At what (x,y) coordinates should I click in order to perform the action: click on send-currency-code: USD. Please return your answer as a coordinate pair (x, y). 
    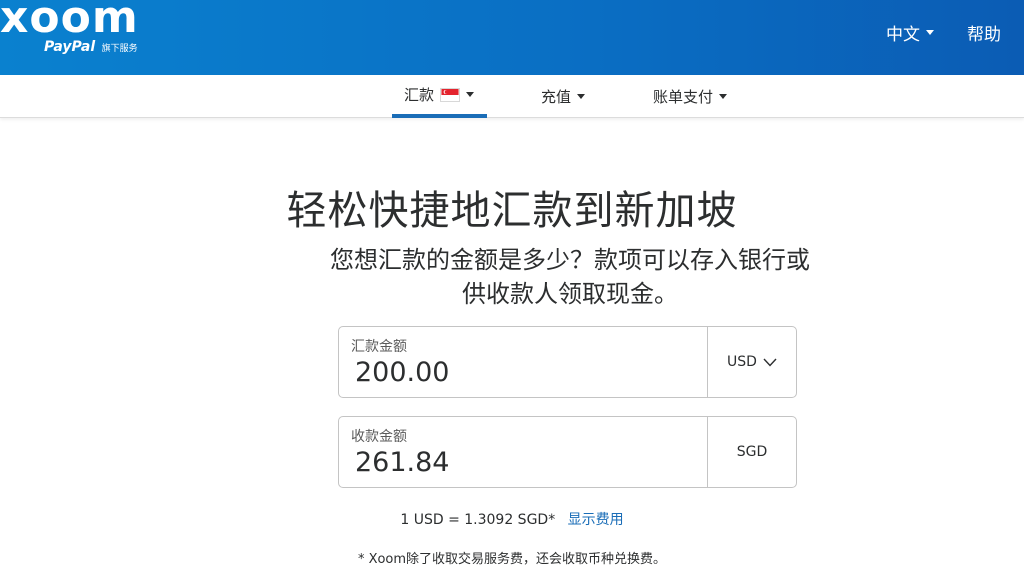
    Looking at the image, I should click on (742, 362).